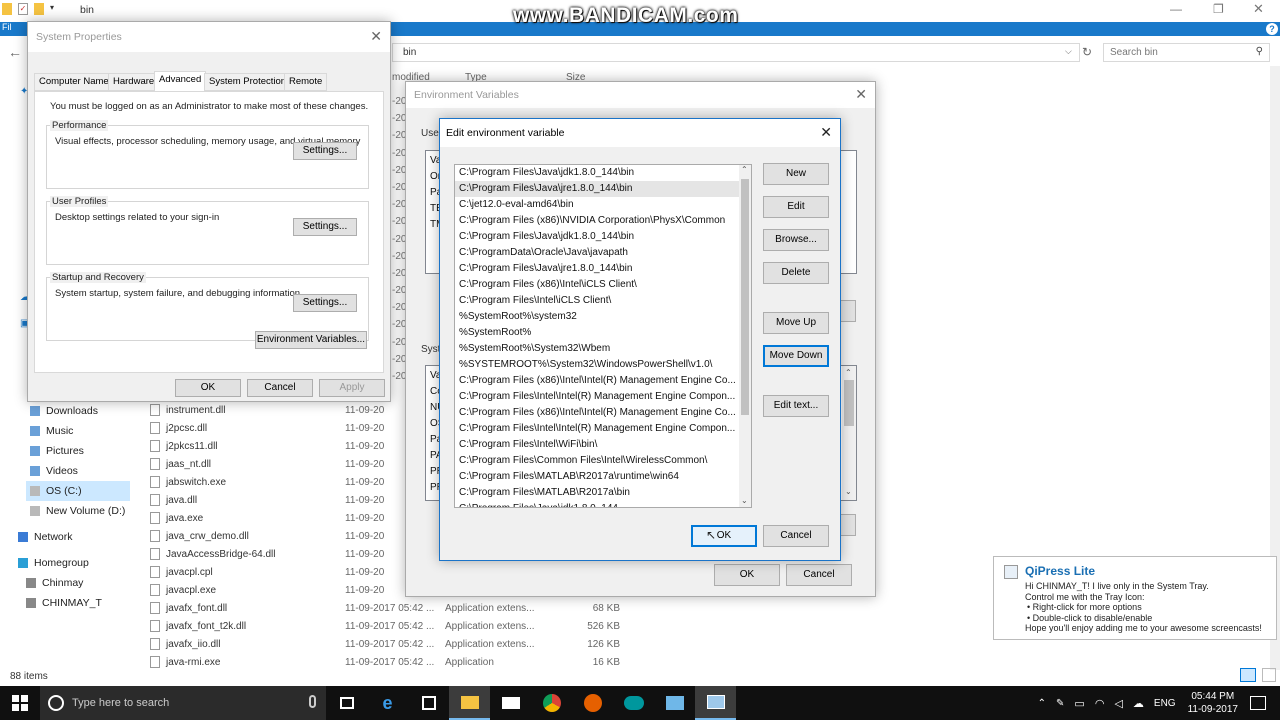  What do you see at coordinates (1068, 51) in the screenshot?
I see `chevron-down-icon: ⌵` at bounding box center [1068, 51].